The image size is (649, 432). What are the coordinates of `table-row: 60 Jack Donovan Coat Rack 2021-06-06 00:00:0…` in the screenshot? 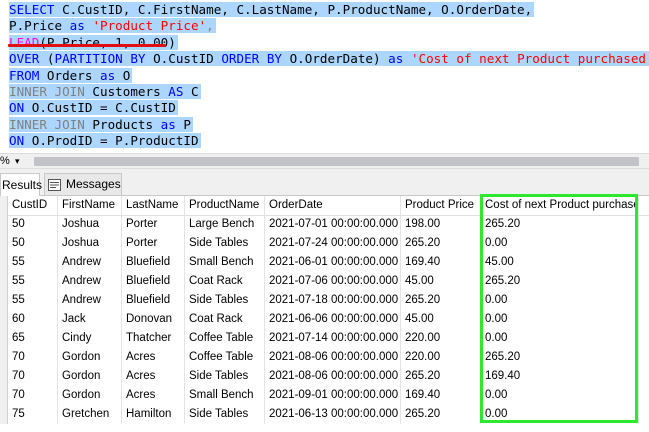 It's located at (324, 319).